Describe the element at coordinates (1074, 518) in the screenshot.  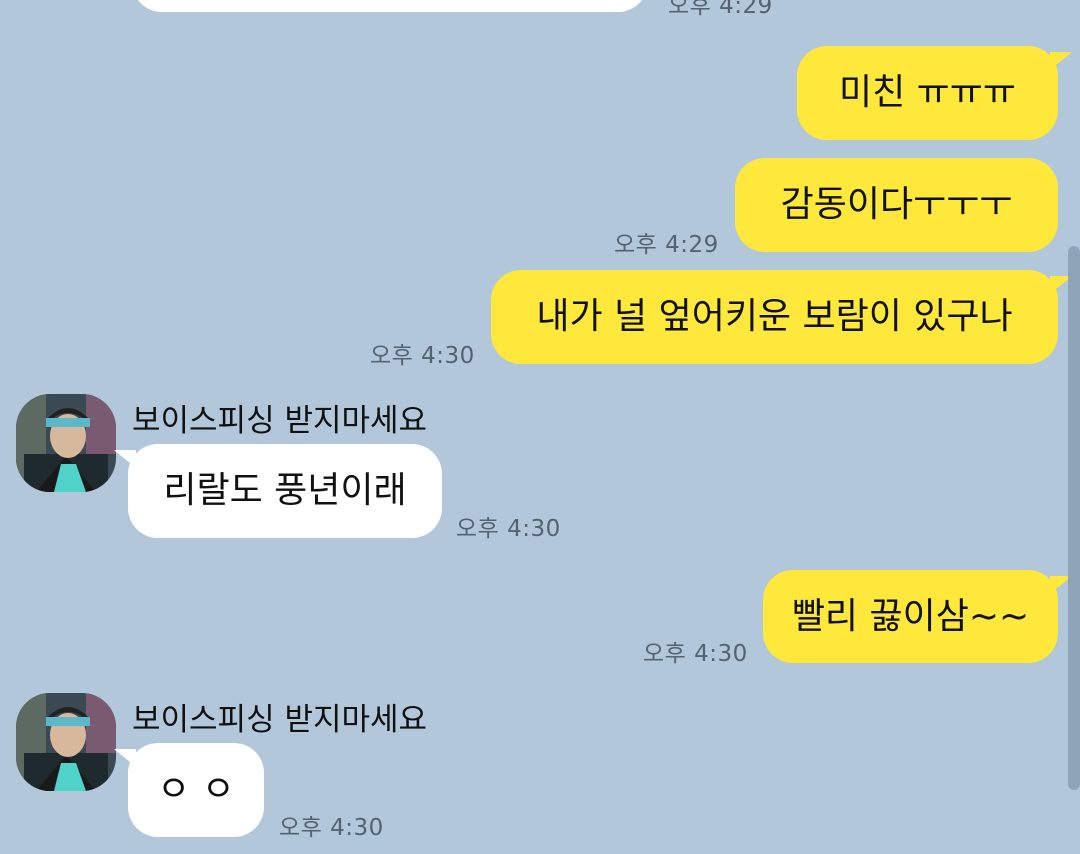
I see `scrollbar` at that location.